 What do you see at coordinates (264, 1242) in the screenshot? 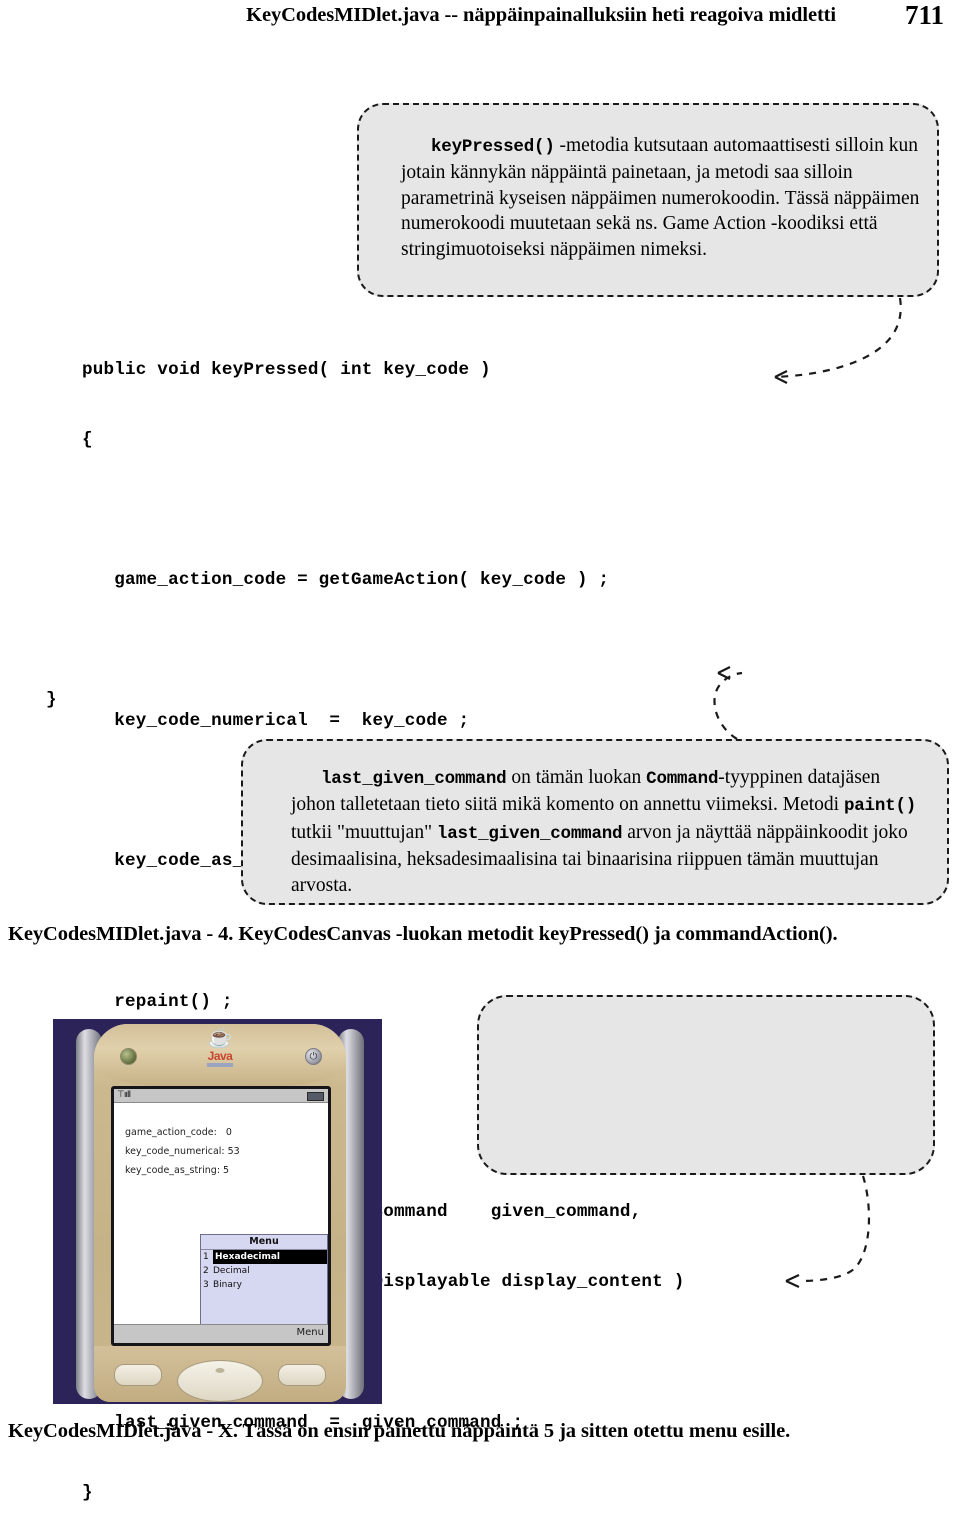
I see `menu-title: Menu` at bounding box center [264, 1242].